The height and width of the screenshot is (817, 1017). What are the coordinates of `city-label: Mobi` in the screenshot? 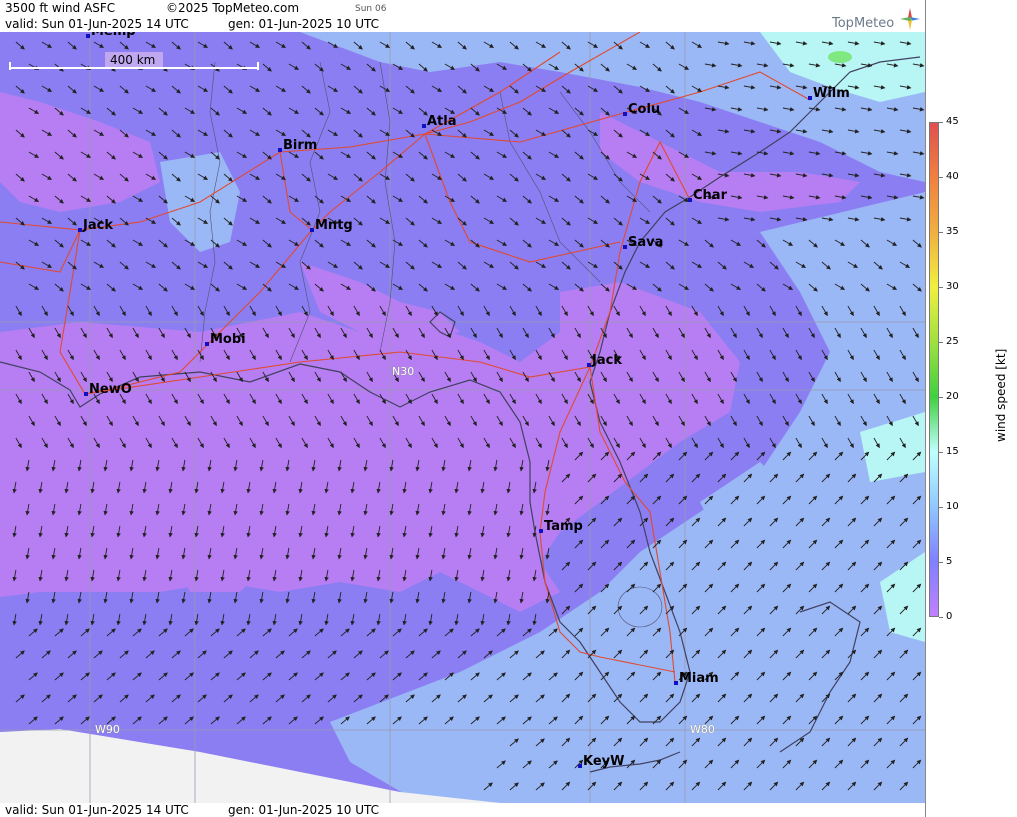 It's located at (228, 339).